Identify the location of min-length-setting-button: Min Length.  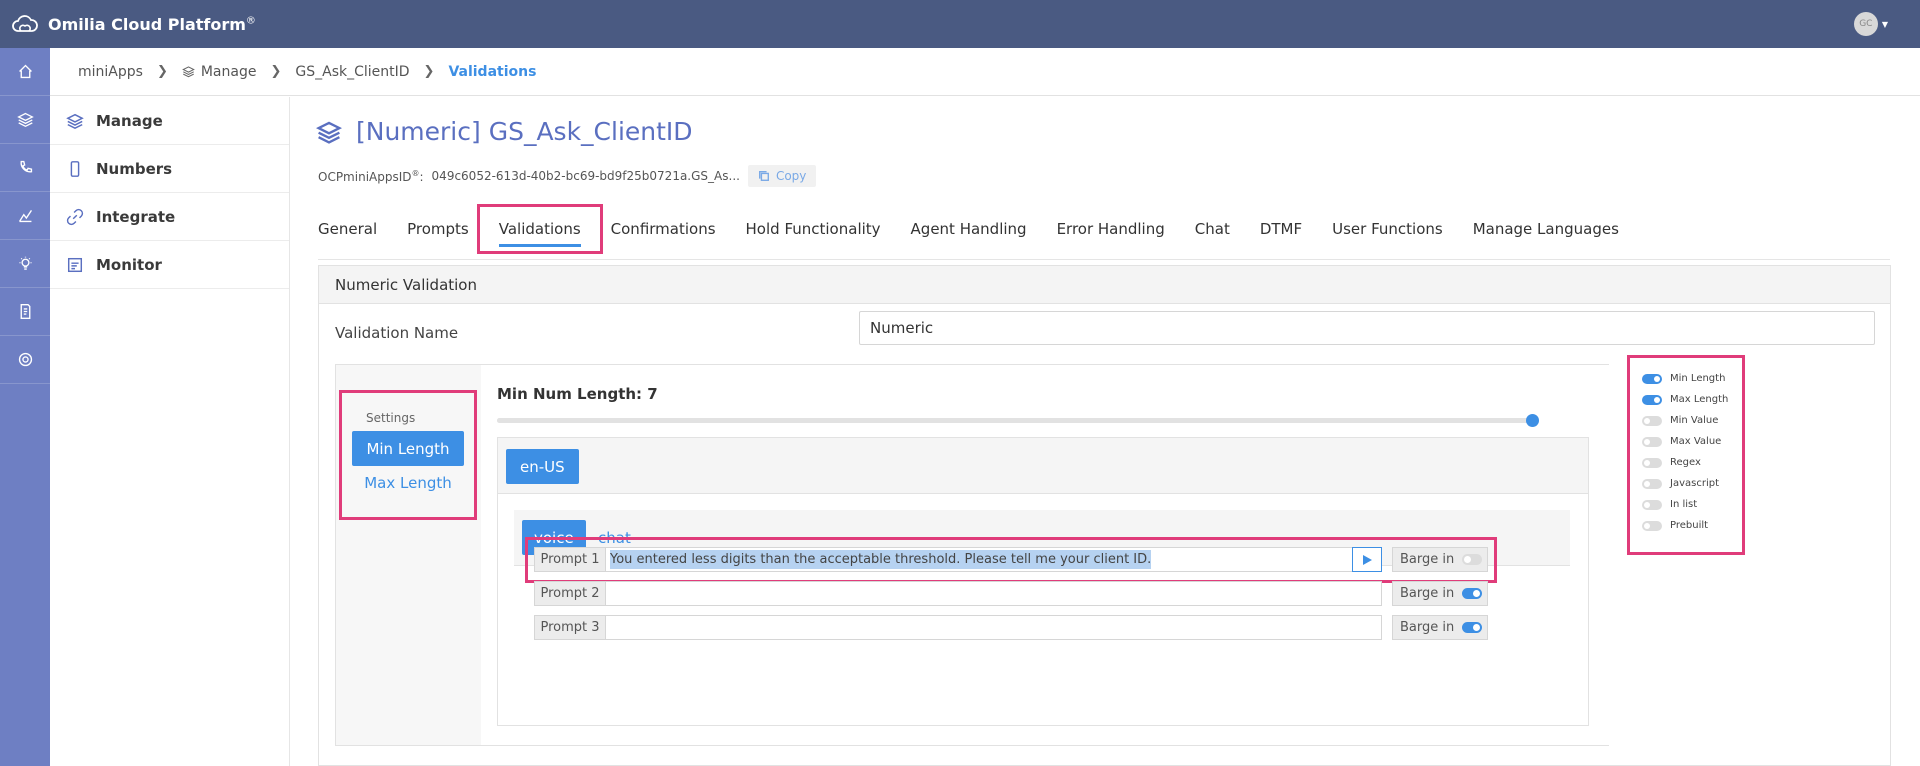
(408, 448).